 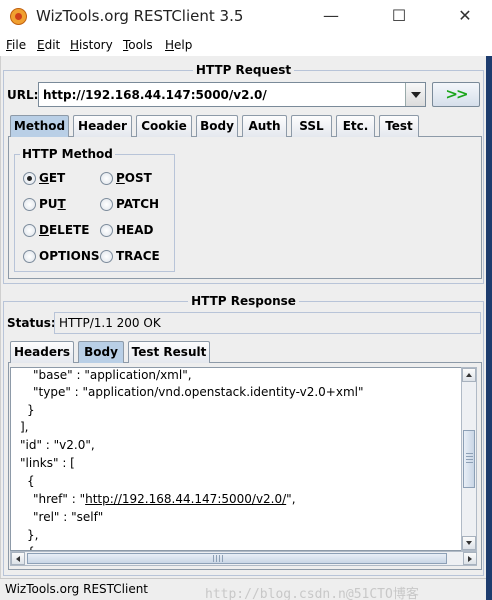 I want to click on minimize-button: —, so click(x=331, y=16).